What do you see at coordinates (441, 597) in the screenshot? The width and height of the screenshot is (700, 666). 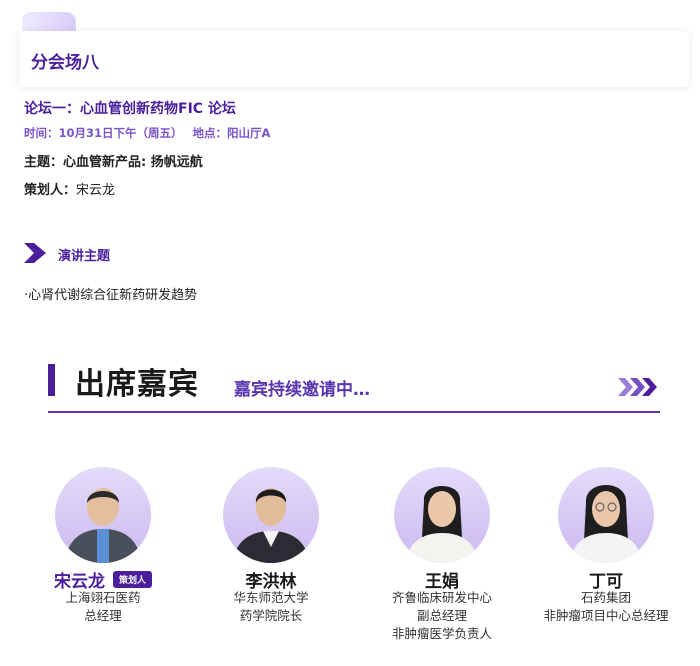 I see `guest-affiliation: 齐鲁临床研发中心` at bounding box center [441, 597].